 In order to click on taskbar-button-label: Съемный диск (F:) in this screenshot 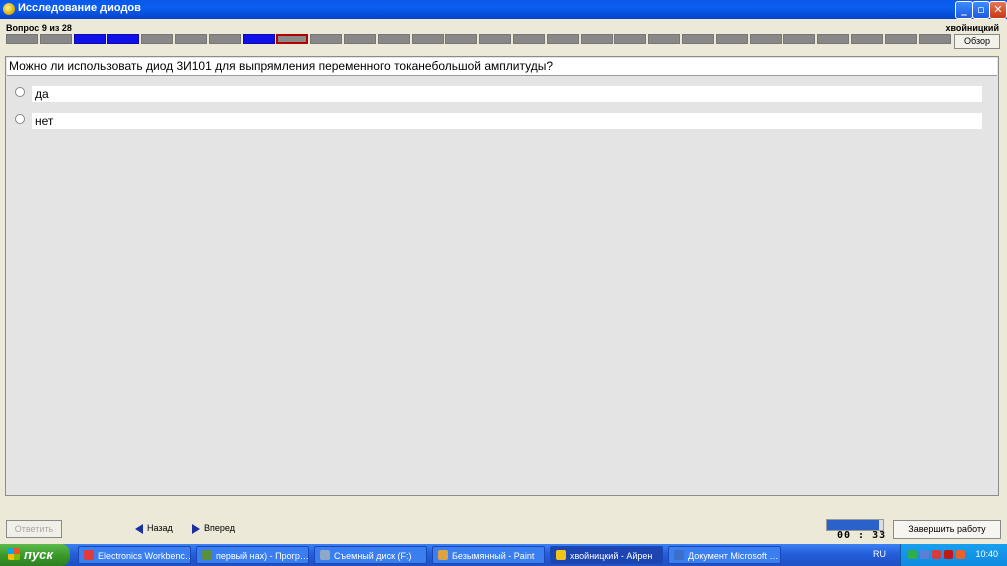, I will do `click(373, 556)`.